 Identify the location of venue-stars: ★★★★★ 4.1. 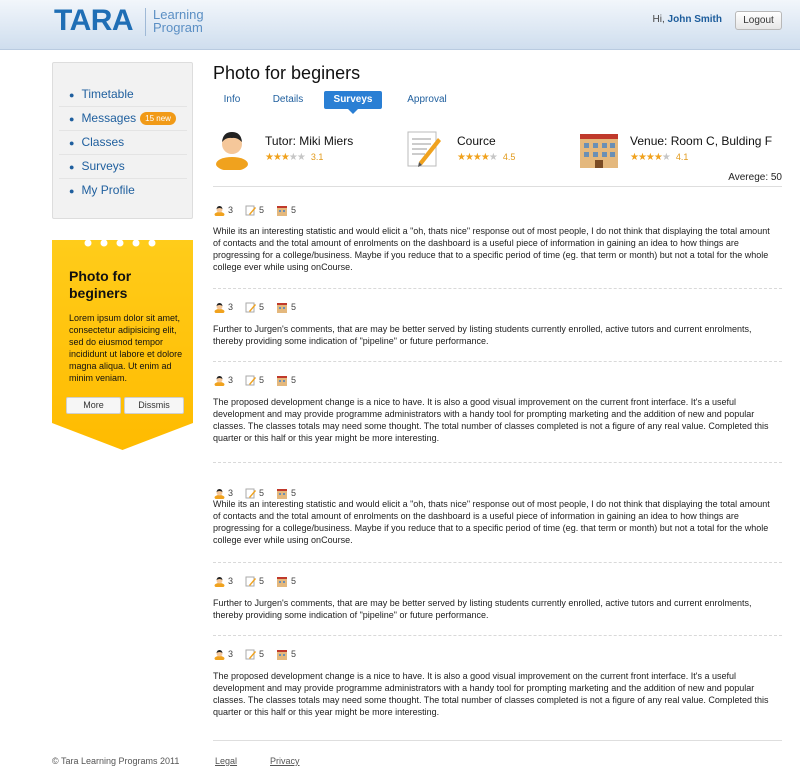
(659, 157).